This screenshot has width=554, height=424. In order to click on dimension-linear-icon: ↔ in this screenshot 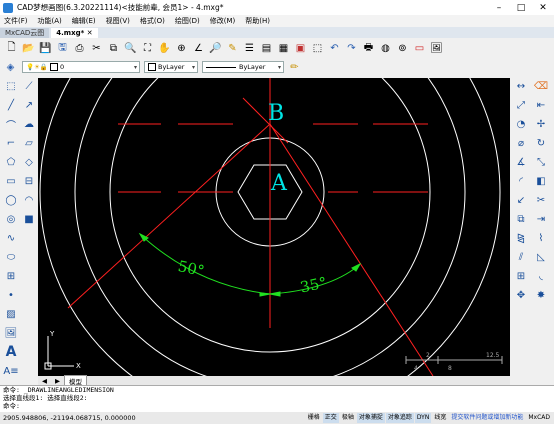, I will do `click(521, 86)`.